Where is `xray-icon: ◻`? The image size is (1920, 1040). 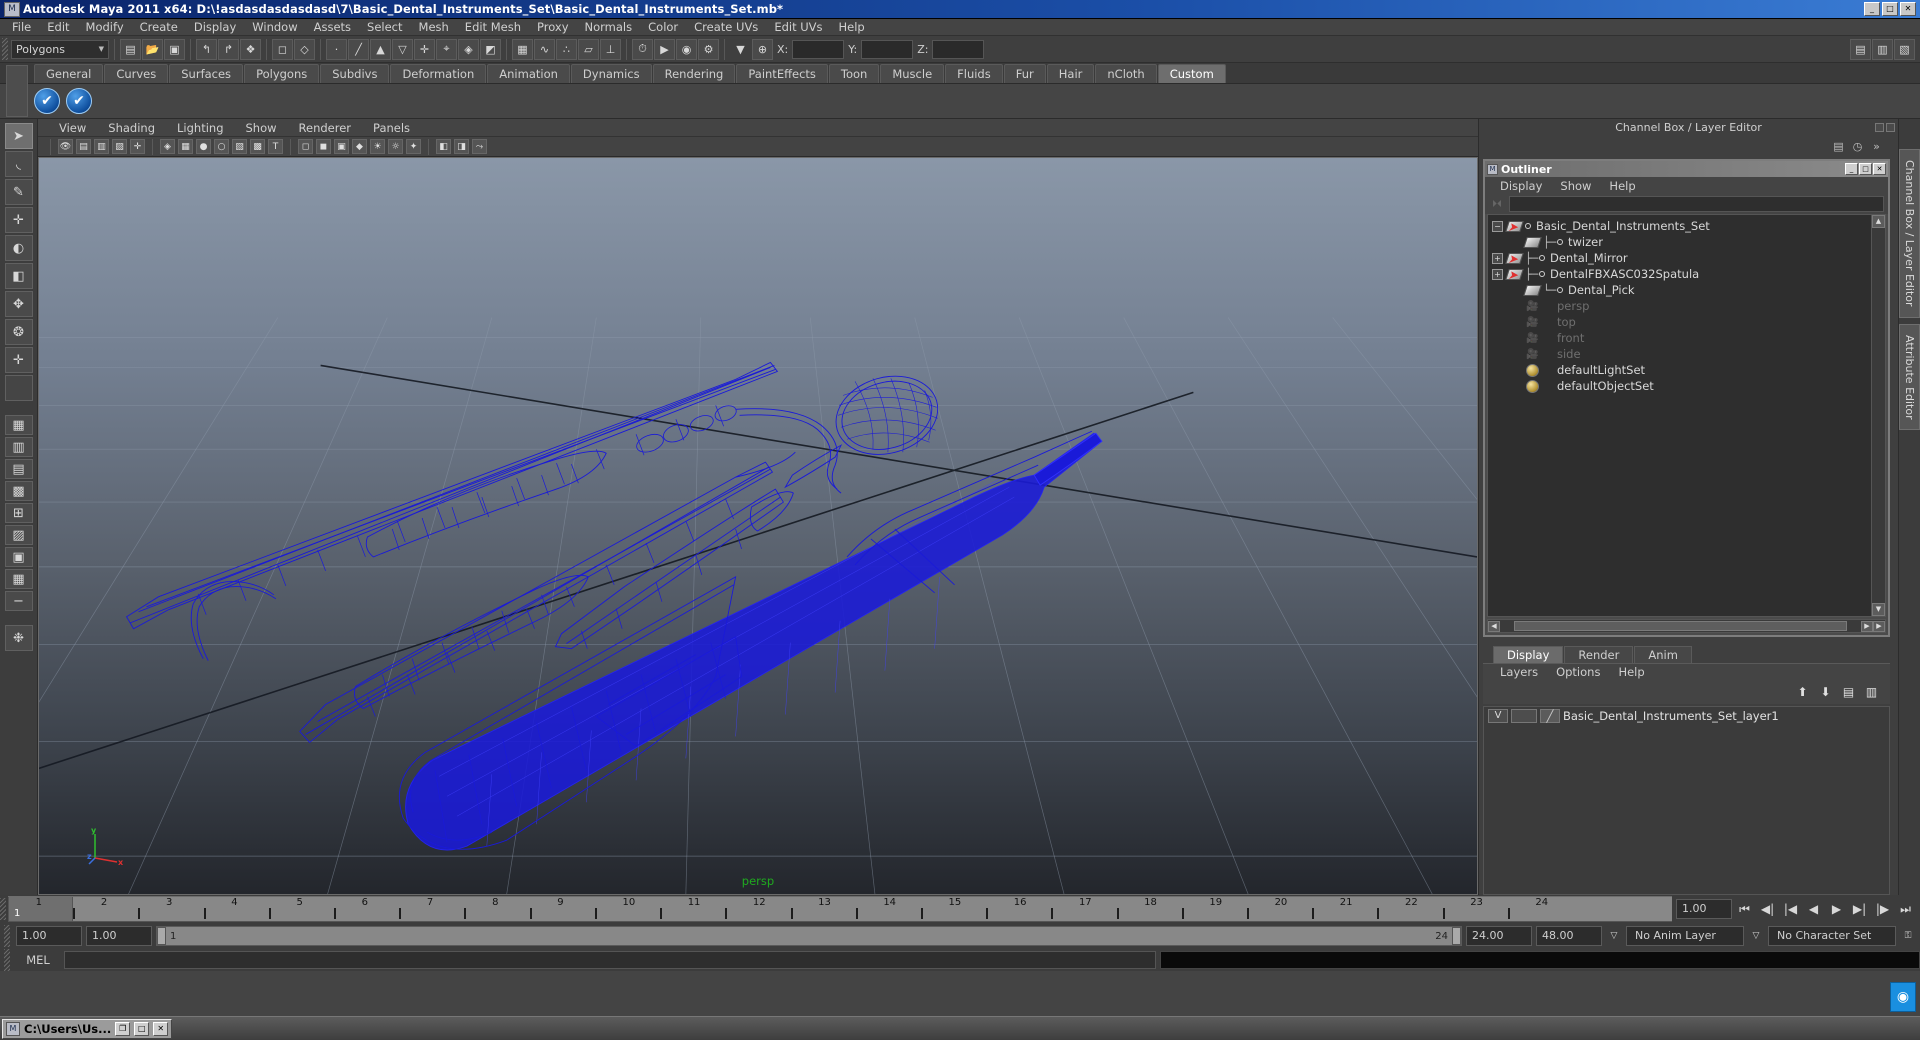
xray-icon: ◻ is located at coordinates (305, 146).